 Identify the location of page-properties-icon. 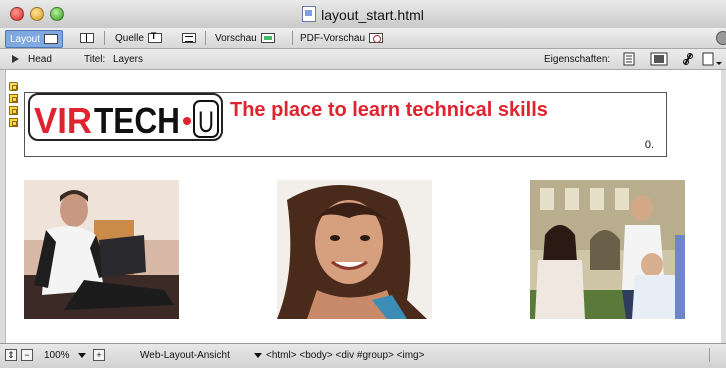
(629, 59).